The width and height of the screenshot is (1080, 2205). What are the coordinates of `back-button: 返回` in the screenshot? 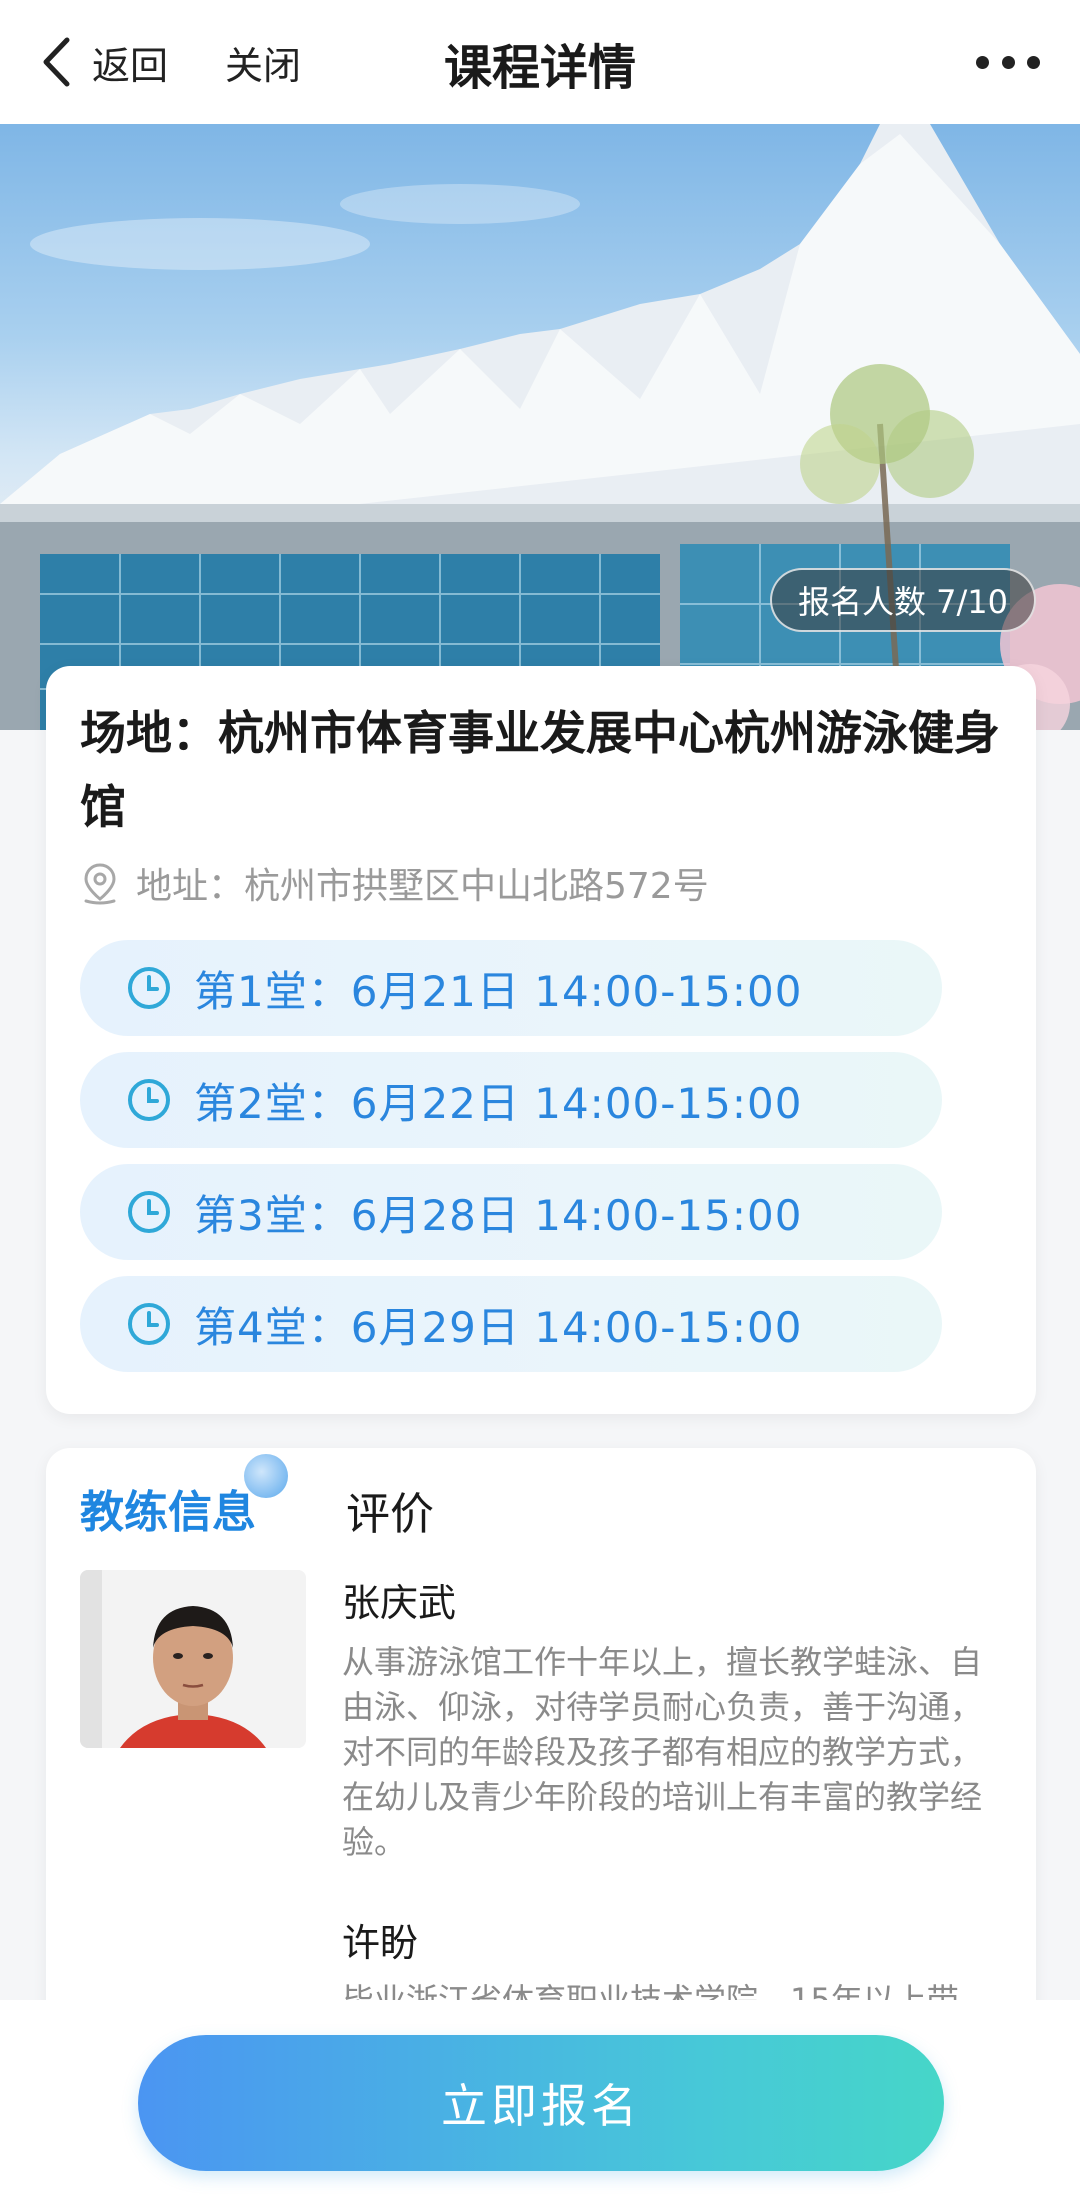 It's located at (102, 62).